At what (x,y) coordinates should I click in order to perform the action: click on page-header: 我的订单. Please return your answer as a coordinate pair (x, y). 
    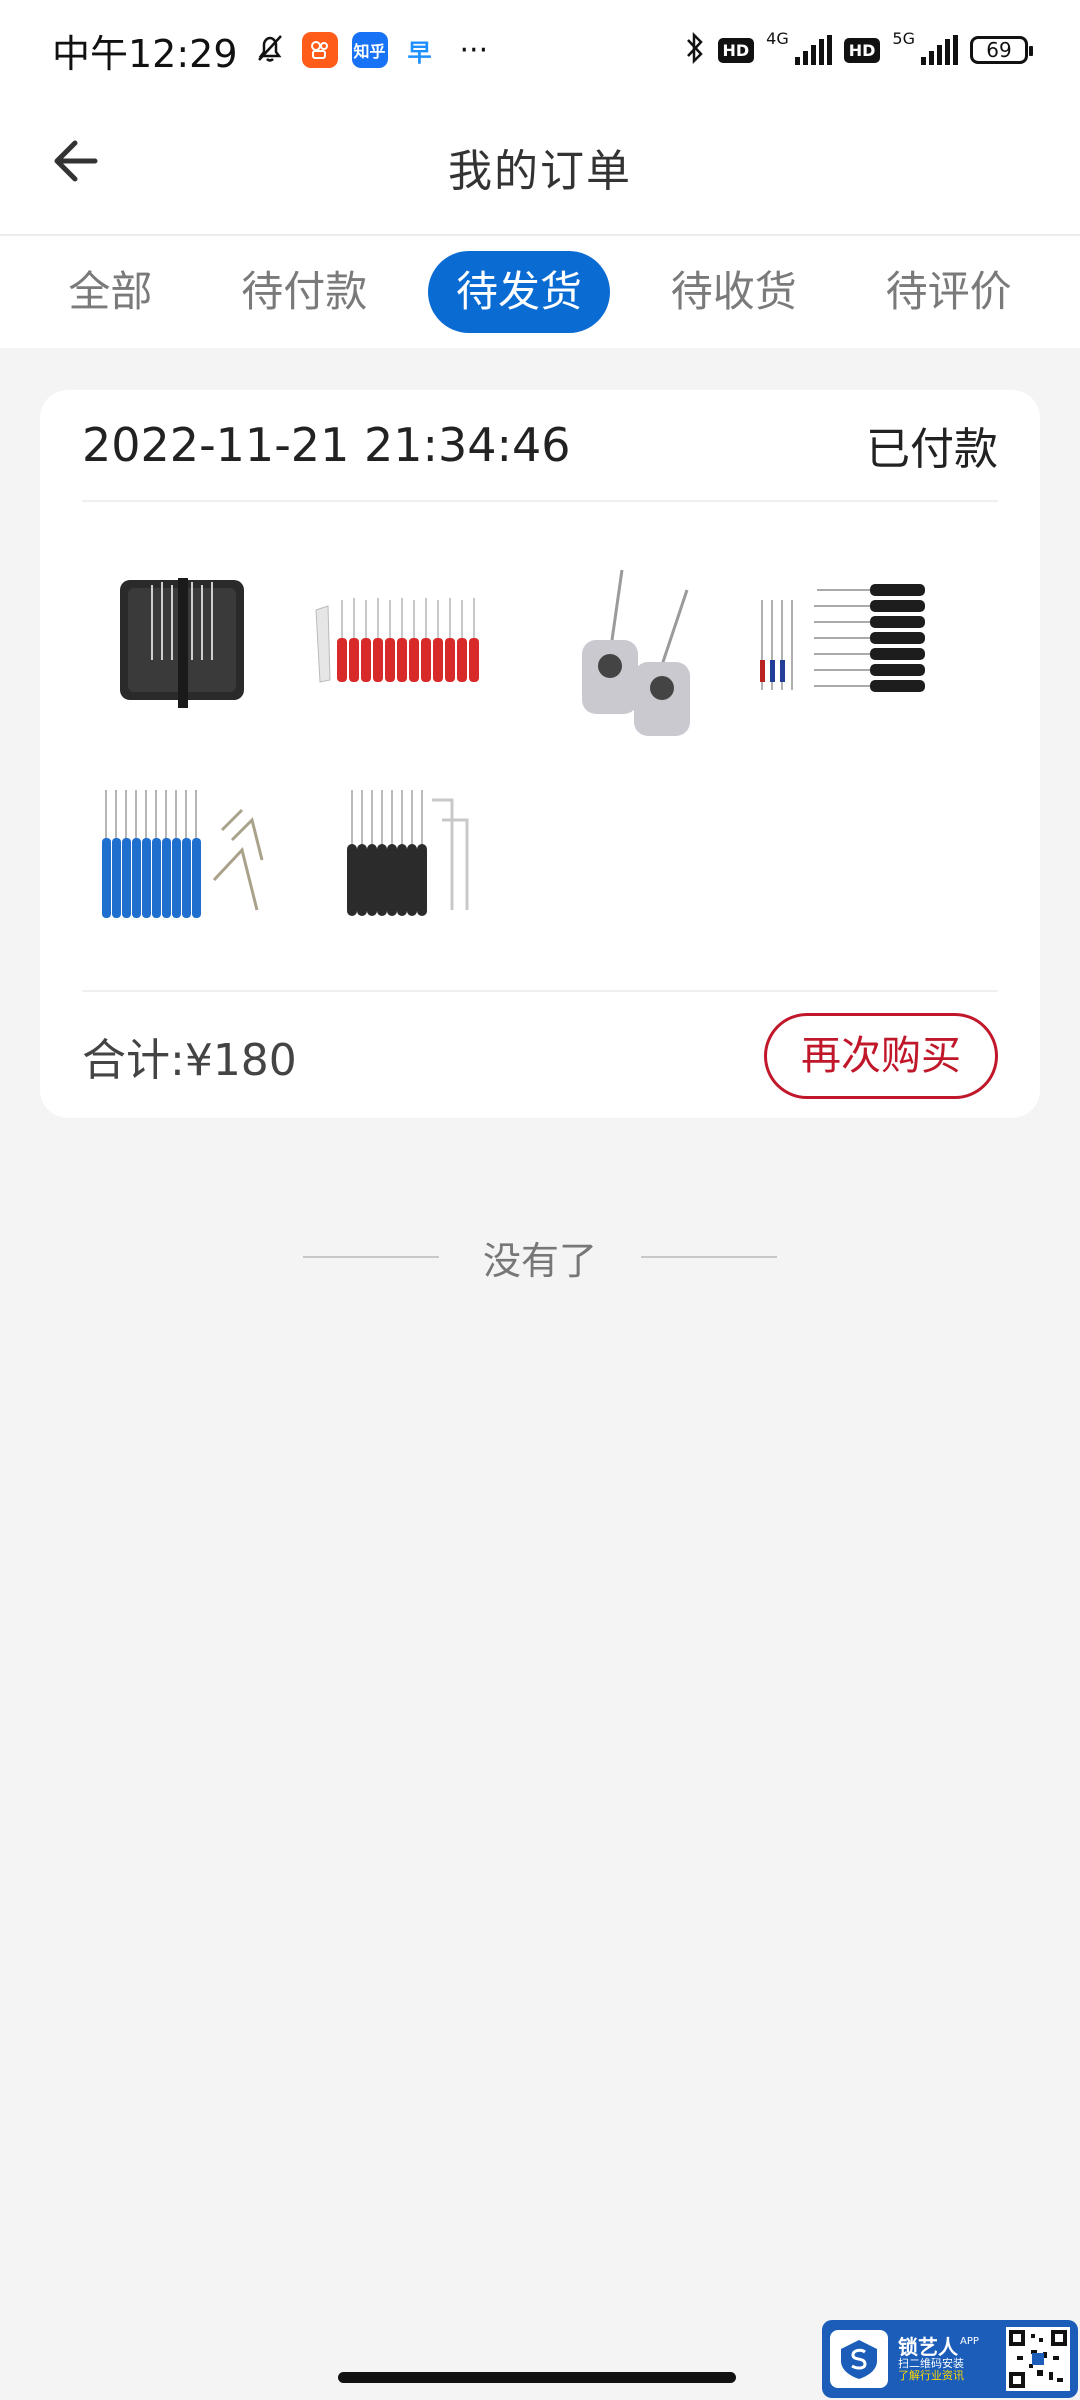
    Looking at the image, I should click on (540, 167).